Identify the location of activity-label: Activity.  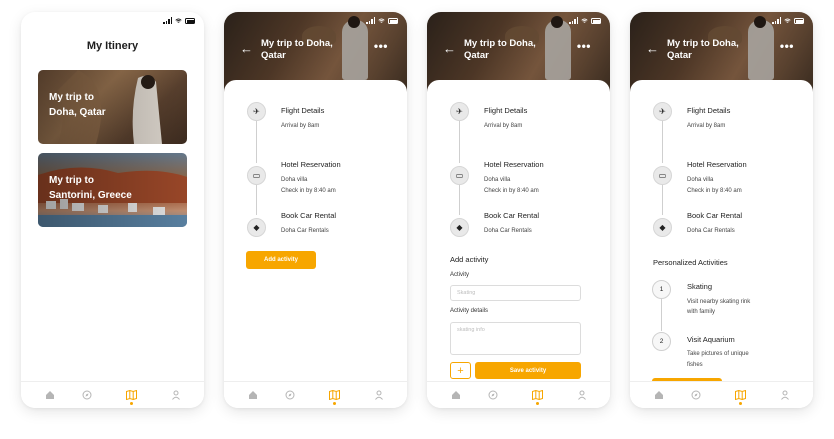
(460, 275).